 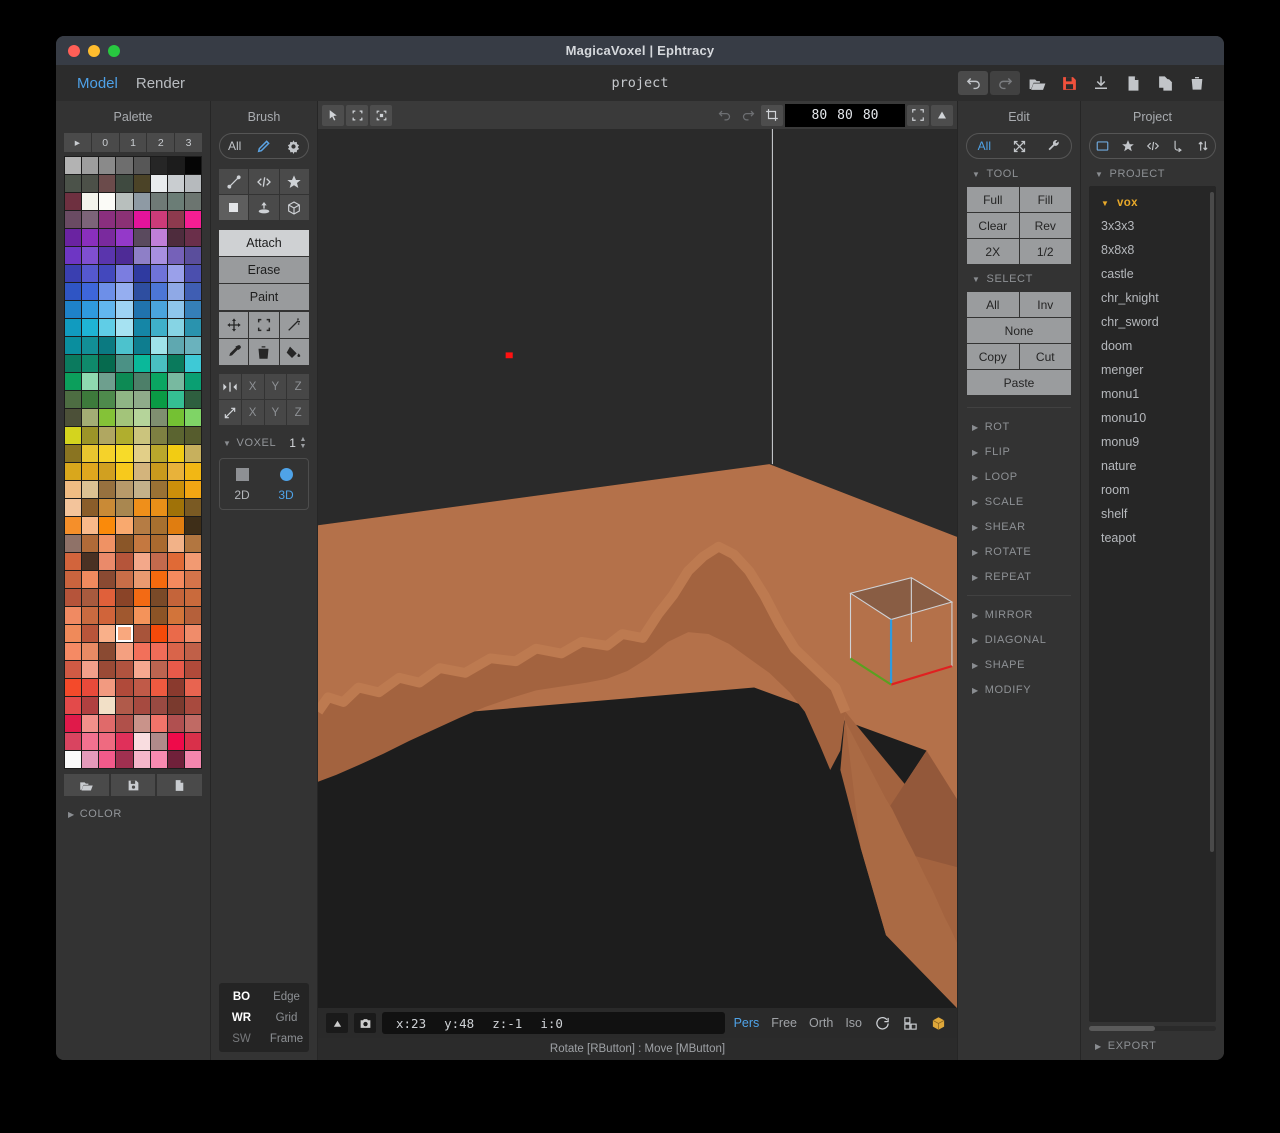 What do you see at coordinates (234, 207) in the screenshot?
I see `voxel-icon` at bounding box center [234, 207].